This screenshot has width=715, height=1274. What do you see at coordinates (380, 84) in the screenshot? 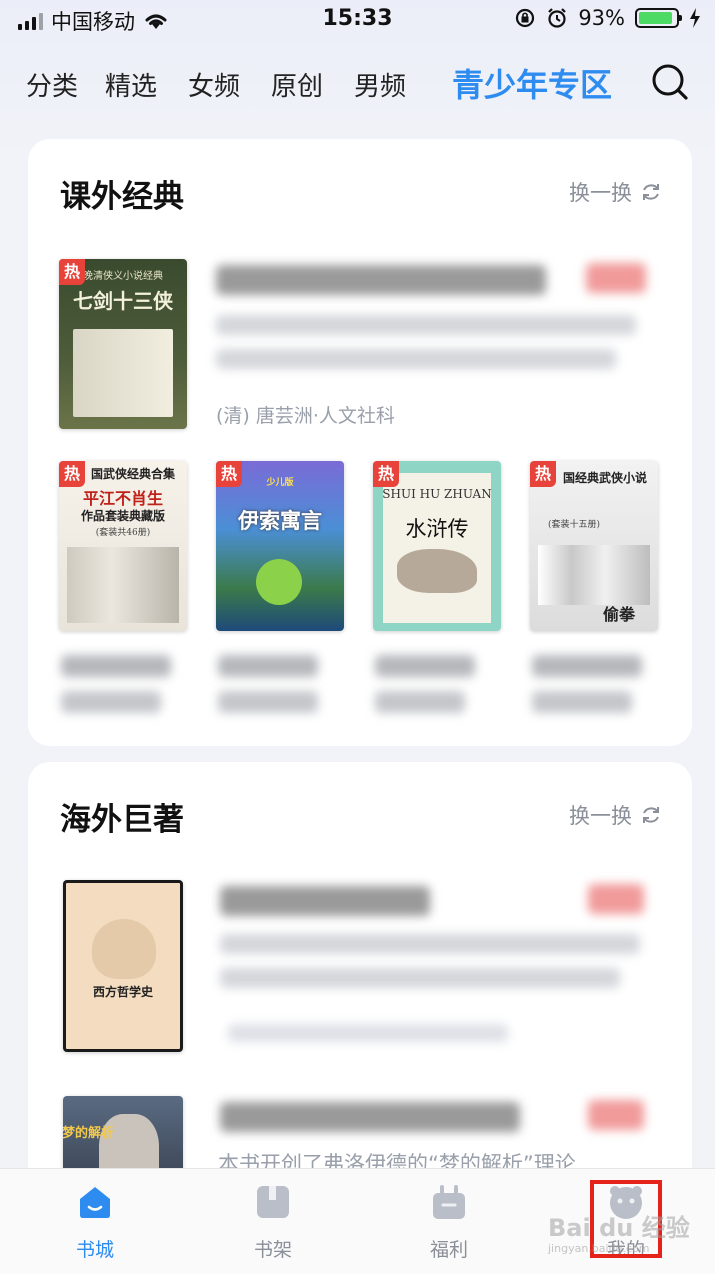
I see `tab-male: 男频` at bounding box center [380, 84].